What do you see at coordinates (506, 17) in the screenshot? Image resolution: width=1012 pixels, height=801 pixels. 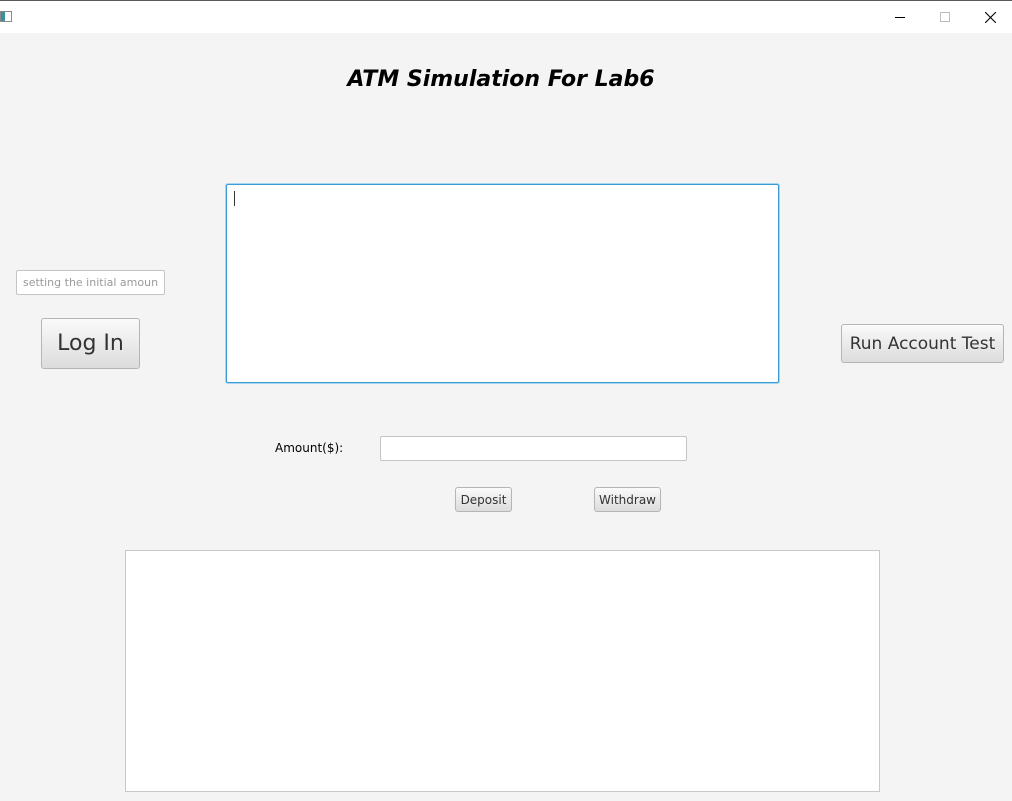 I see `title-bar` at bounding box center [506, 17].